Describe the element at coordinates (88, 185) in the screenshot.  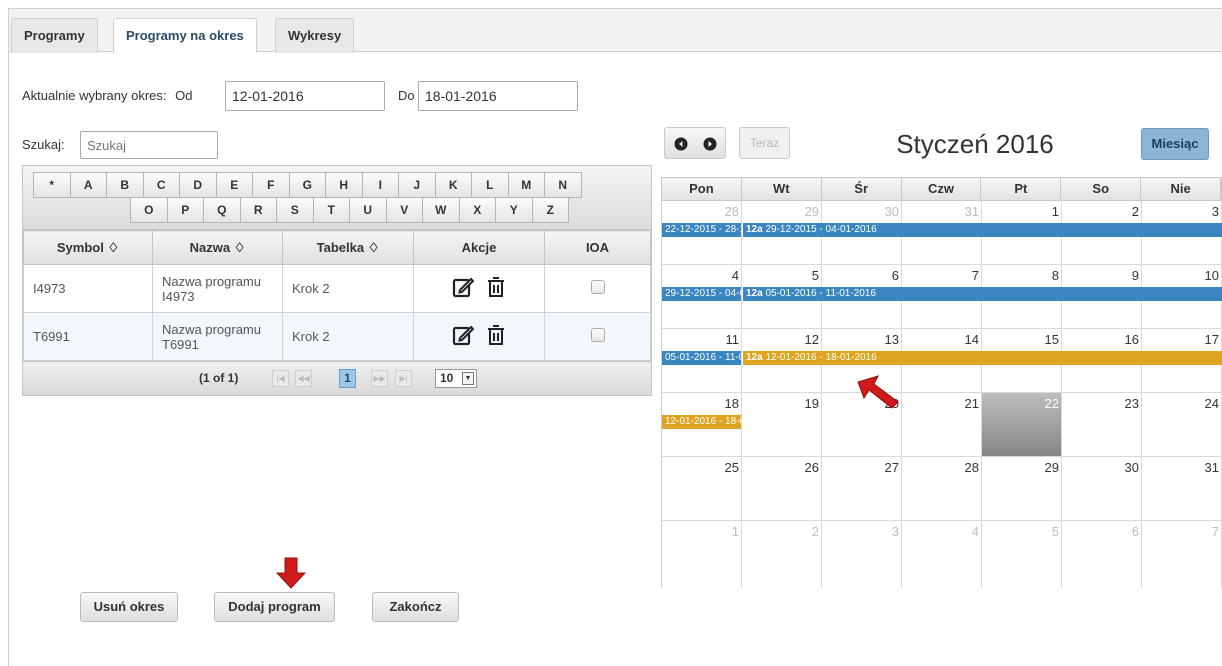
I see `letter-filter-button: A` at that location.